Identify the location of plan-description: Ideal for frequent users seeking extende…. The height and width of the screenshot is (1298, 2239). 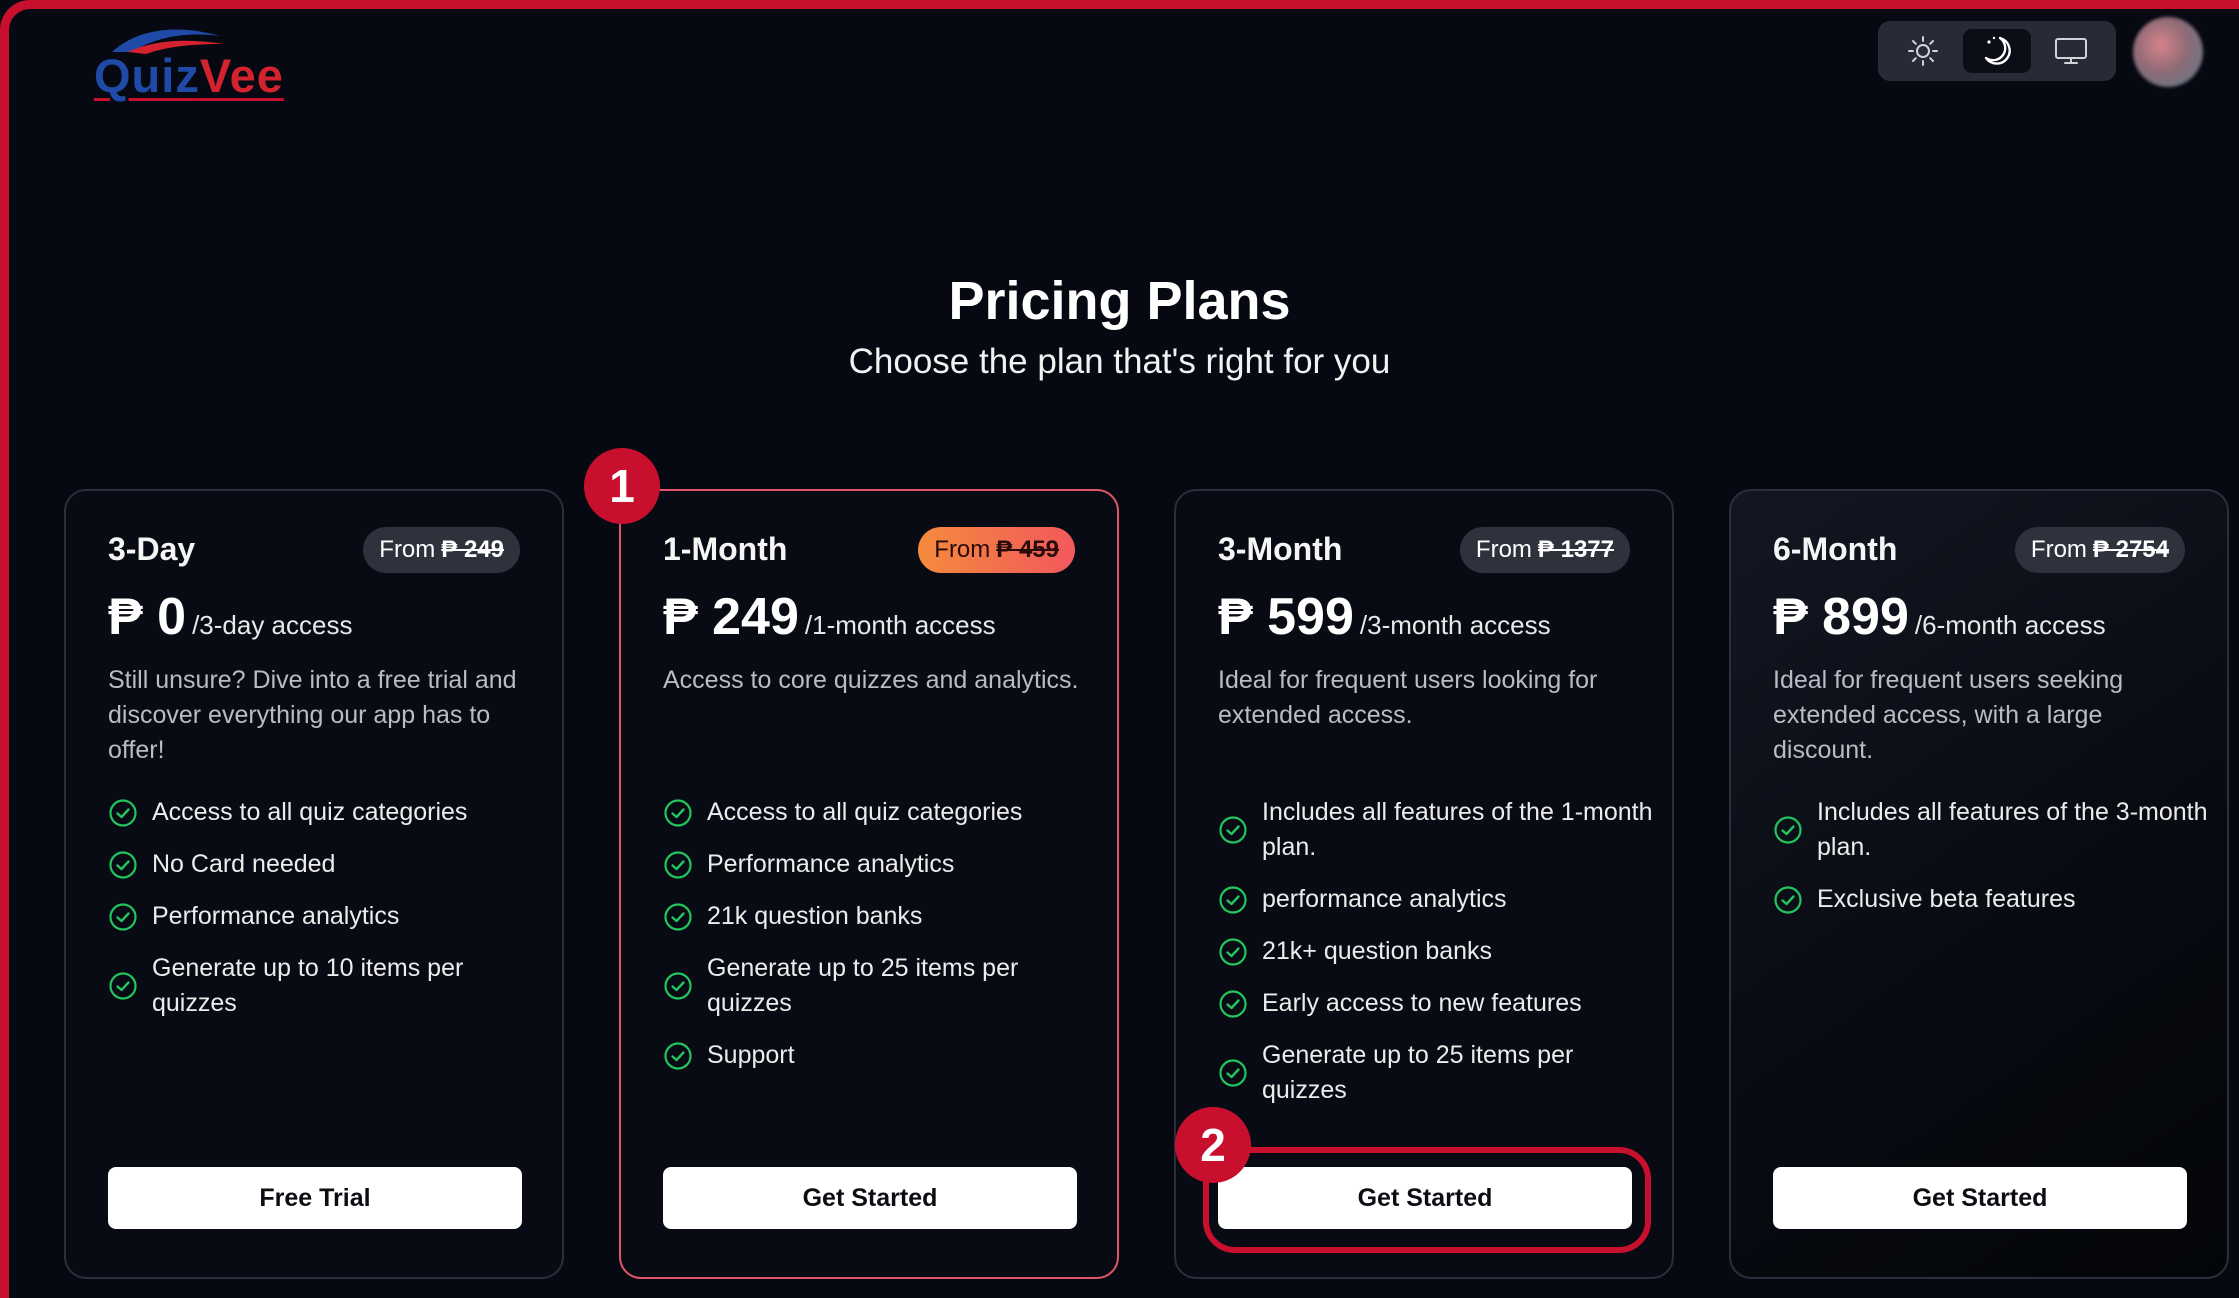
(1948, 715).